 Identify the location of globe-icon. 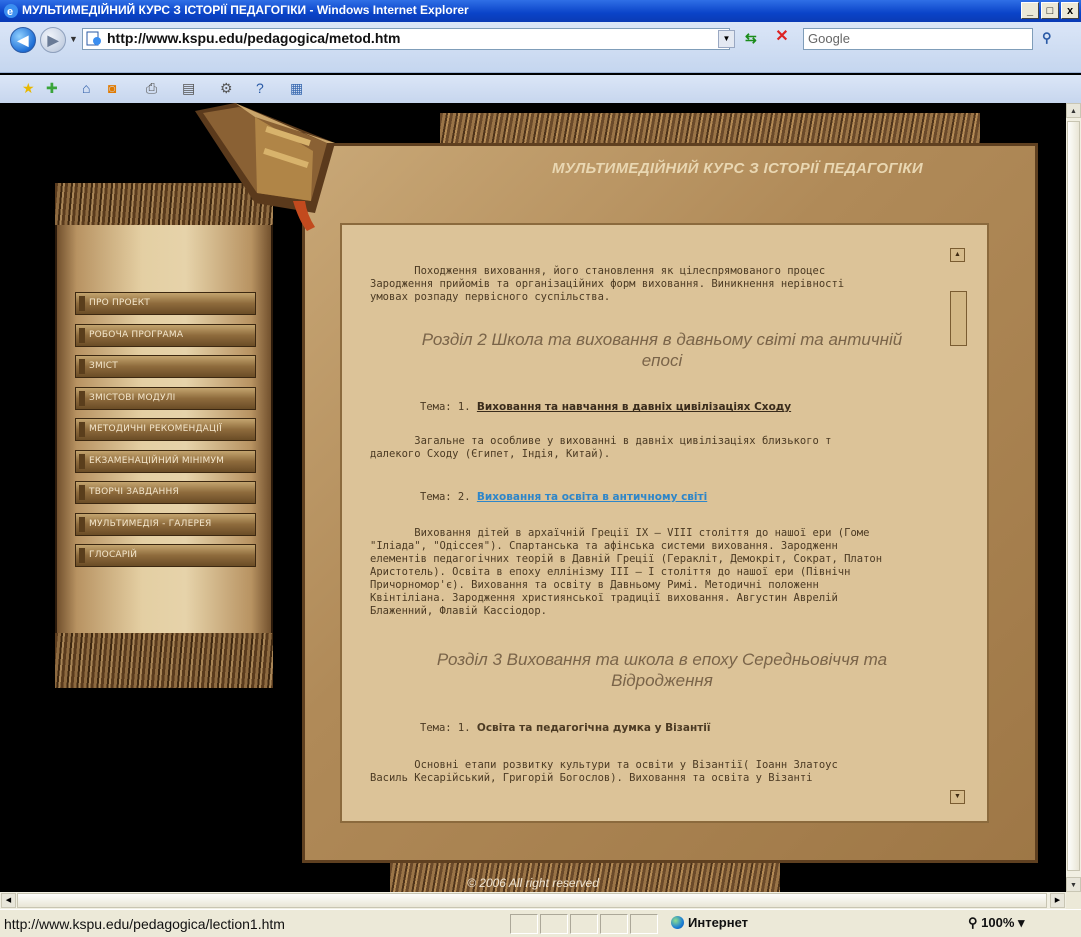
(677, 922).